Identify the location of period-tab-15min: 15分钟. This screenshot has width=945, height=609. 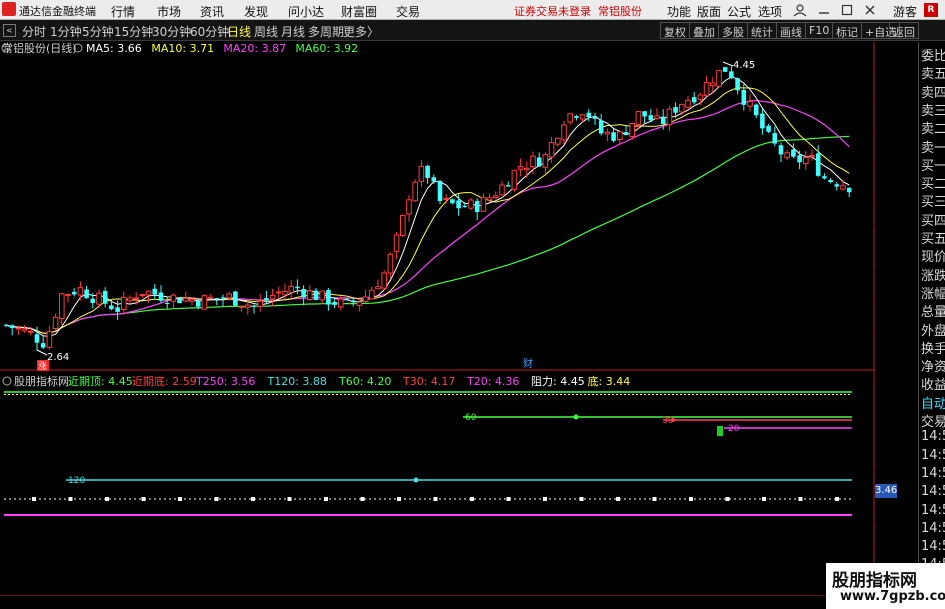
(133, 31).